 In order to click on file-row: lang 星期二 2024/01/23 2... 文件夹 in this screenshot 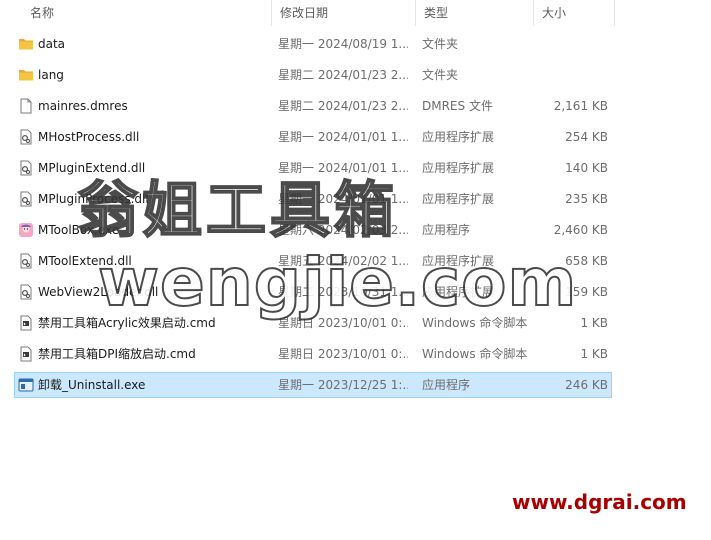, I will do `click(313, 75)`.